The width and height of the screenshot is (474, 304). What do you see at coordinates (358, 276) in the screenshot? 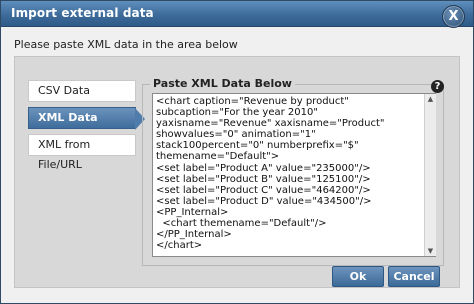
I see `ok-button: Ok` at bounding box center [358, 276].